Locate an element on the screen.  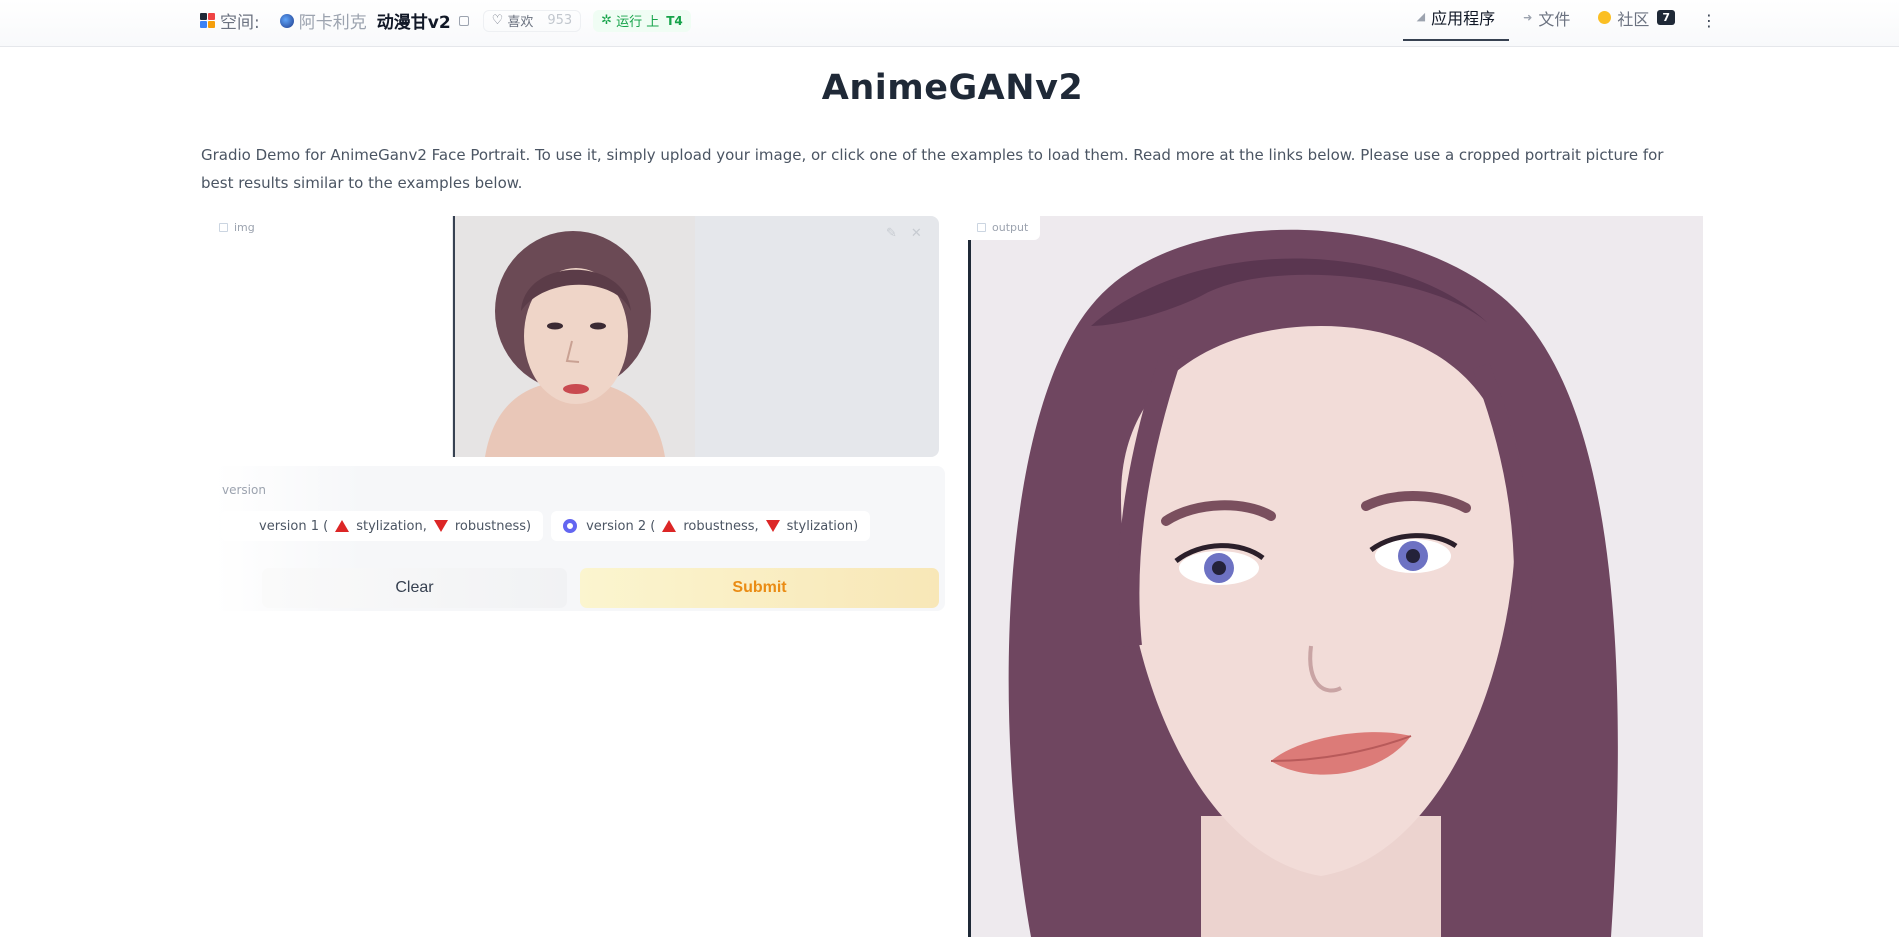
copy-icon is located at coordinates (463, 20).